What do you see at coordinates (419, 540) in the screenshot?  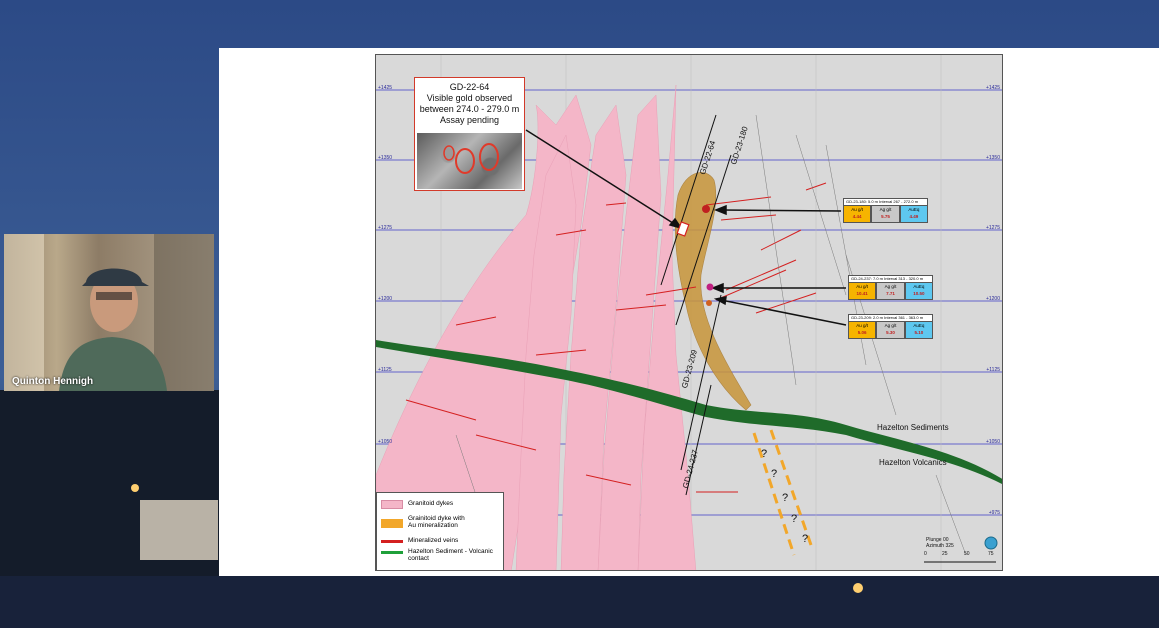 I see `legend-item-veins: Mineralized veins` at bounding box center [419, 540].